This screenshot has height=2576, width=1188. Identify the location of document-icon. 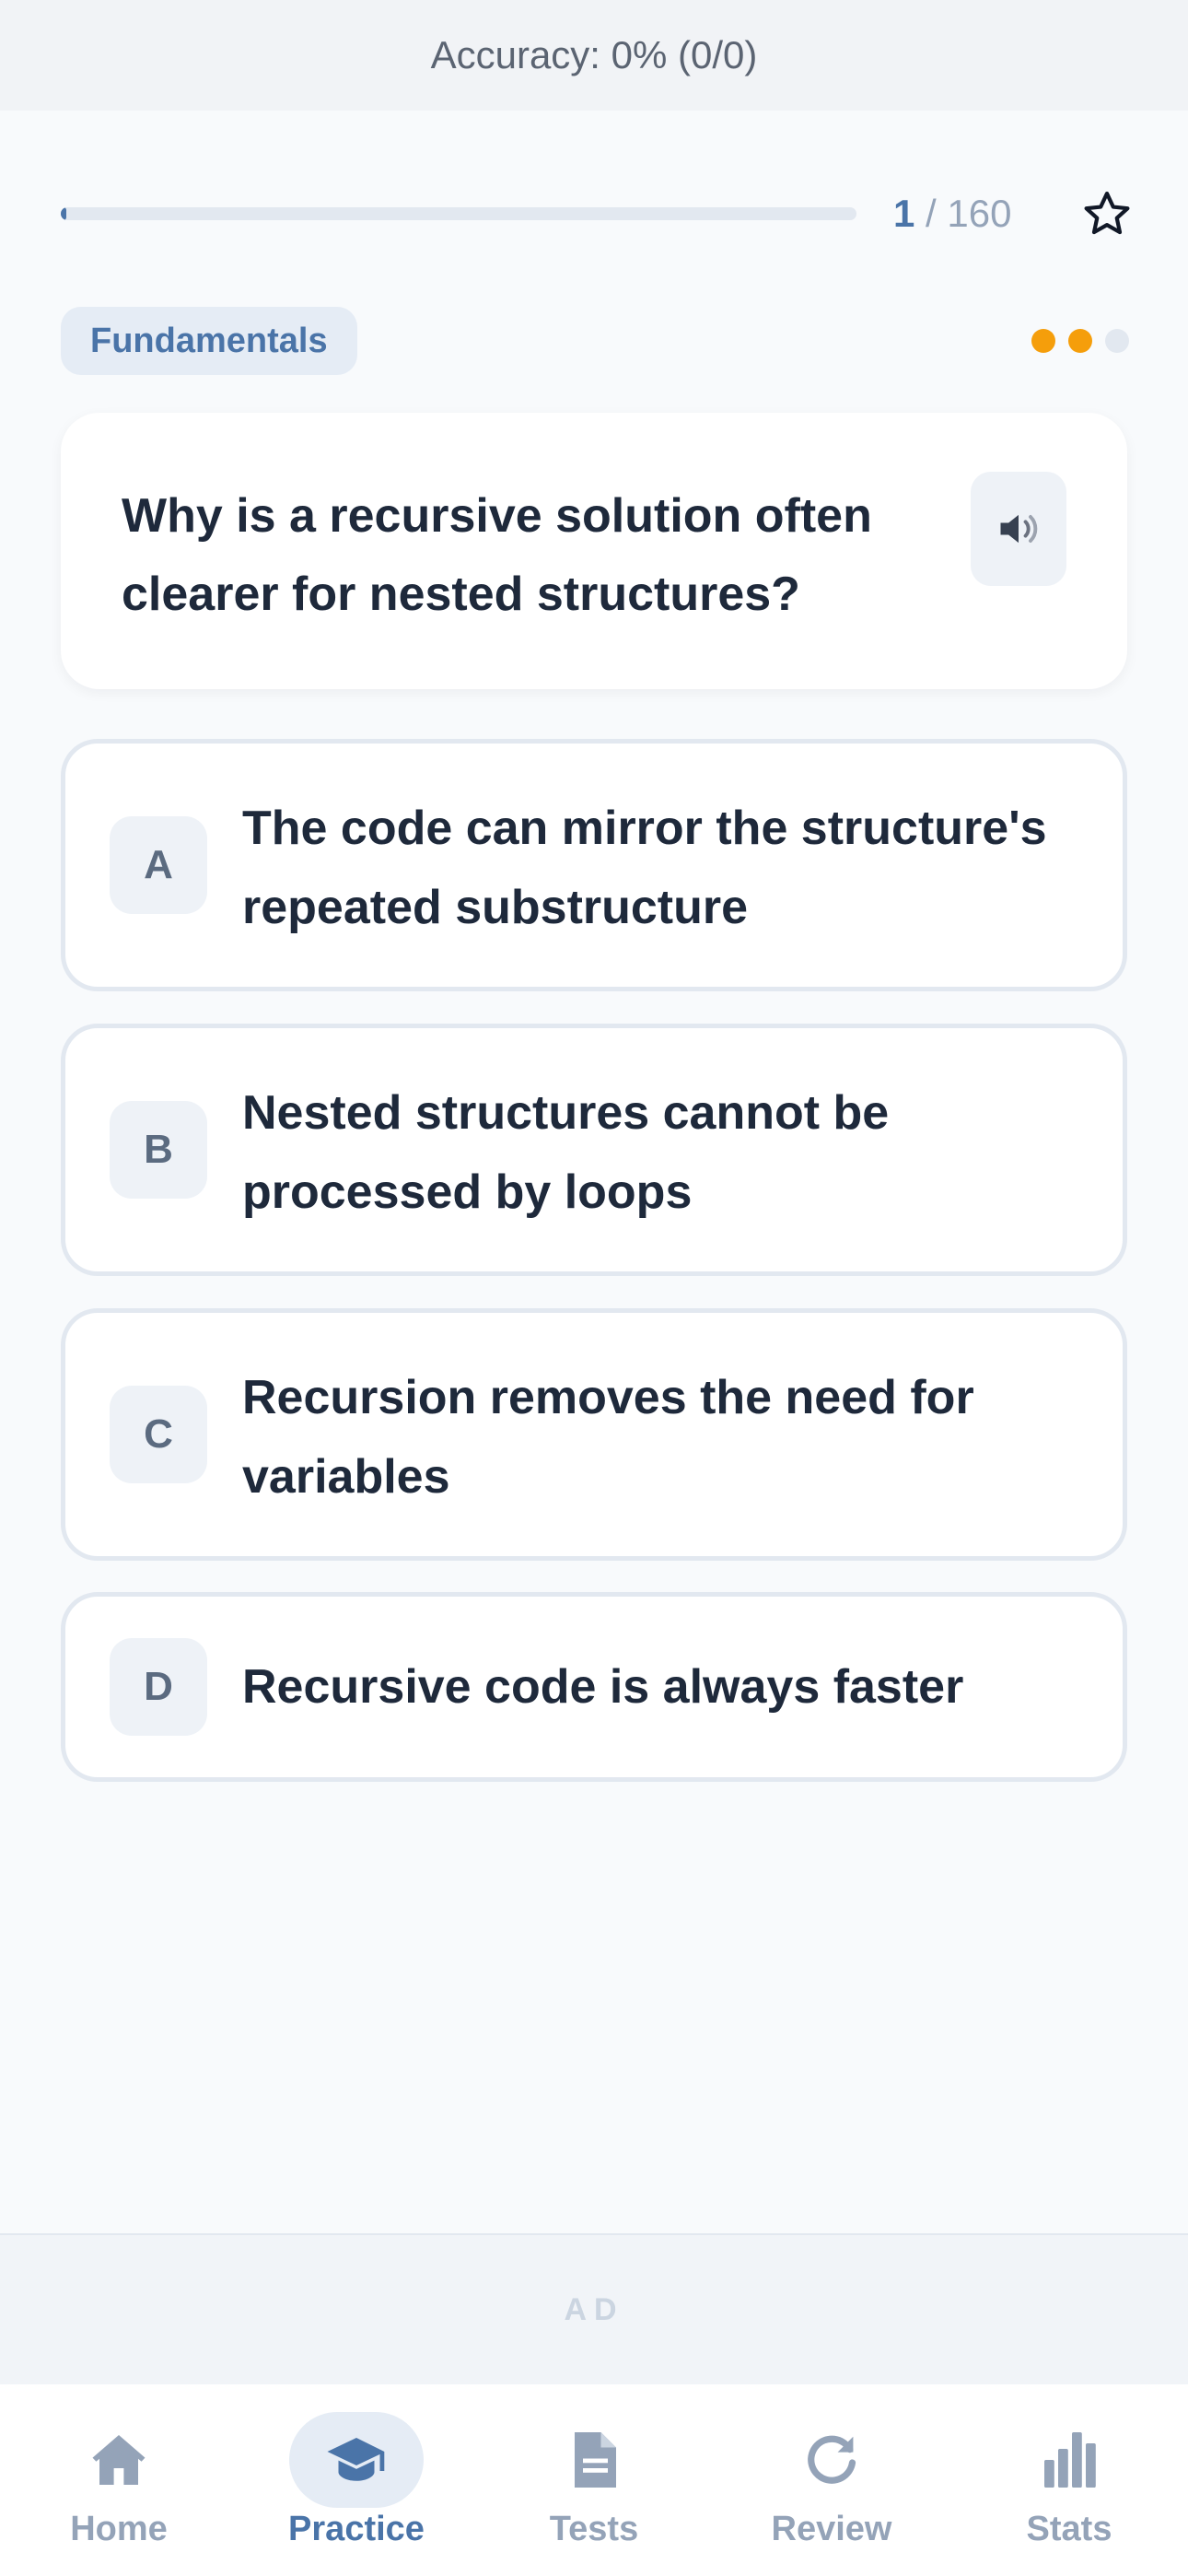
(595, 2460).